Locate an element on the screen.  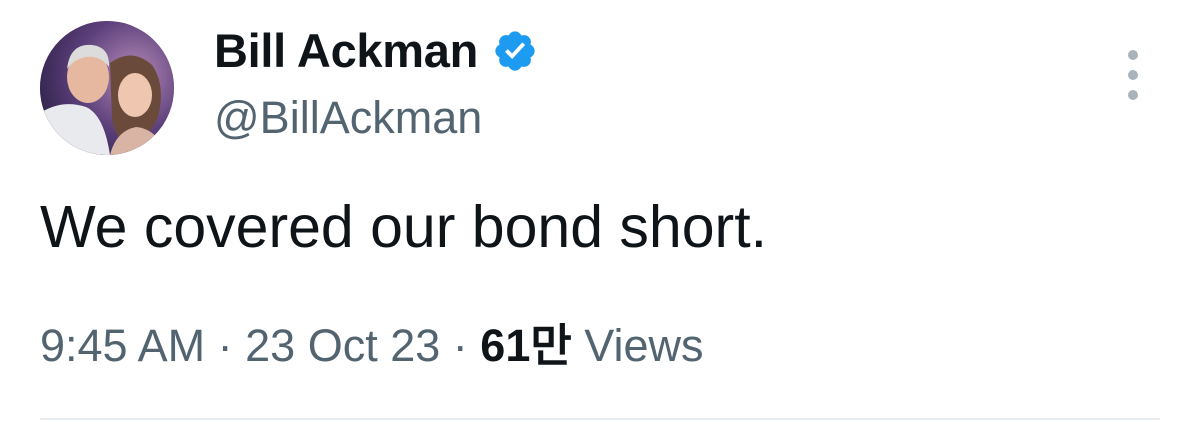
author-handle: @BillAckman is located at coordinates (348, 118).